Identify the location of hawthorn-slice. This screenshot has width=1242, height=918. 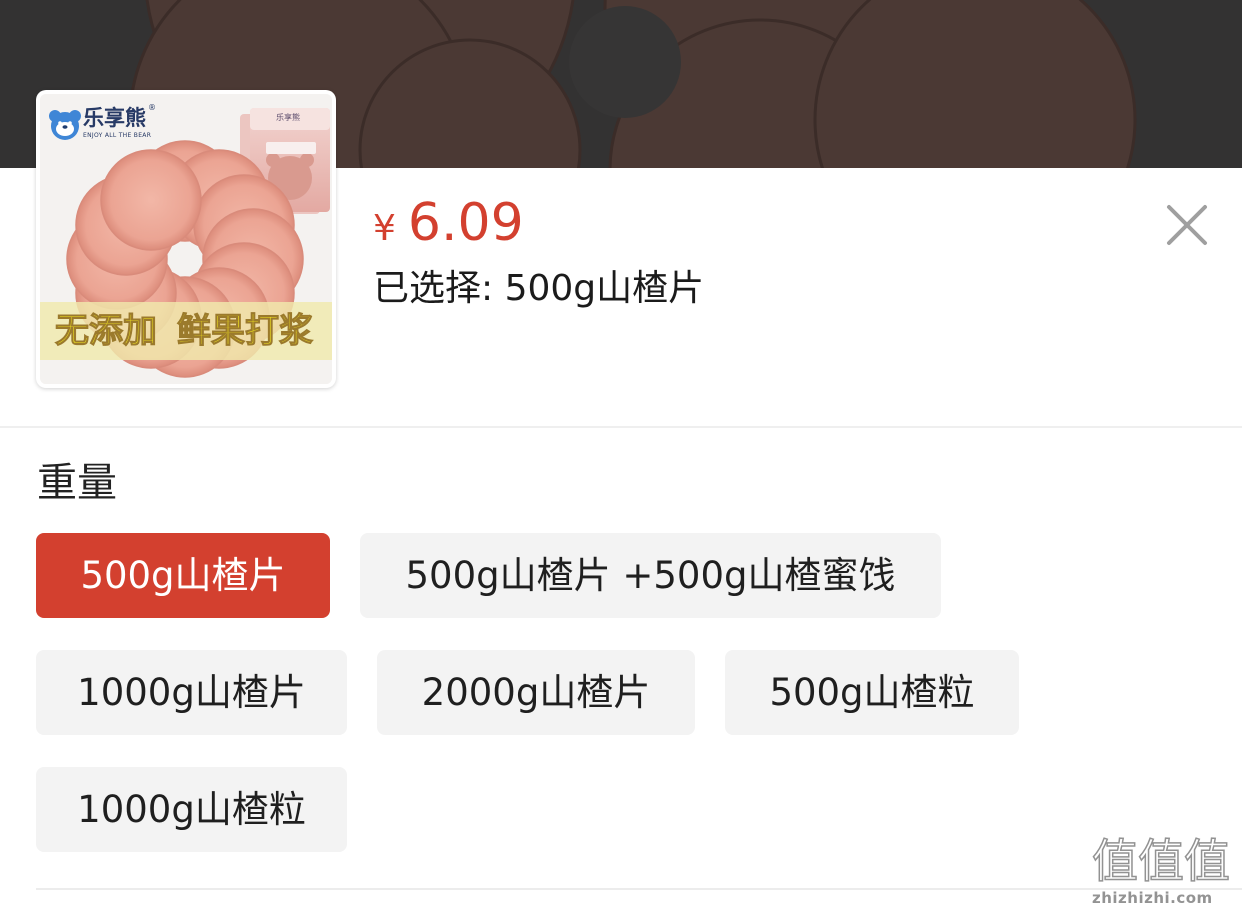
(151, 200).